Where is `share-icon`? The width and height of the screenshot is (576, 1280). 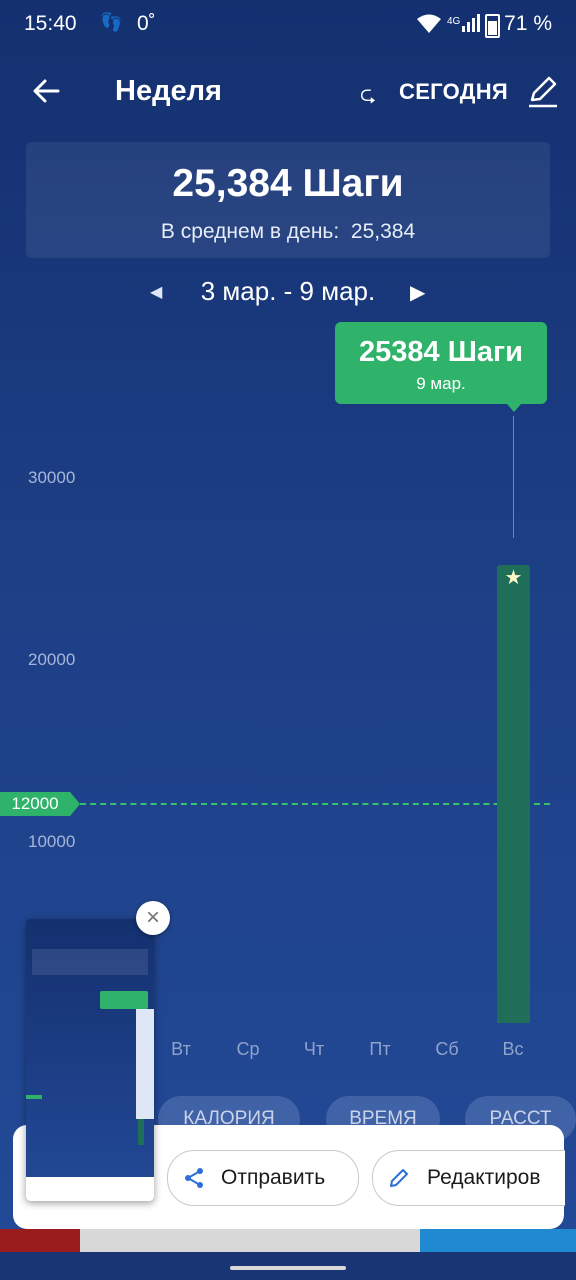 share-icon is located at coordinates (194, 1178).